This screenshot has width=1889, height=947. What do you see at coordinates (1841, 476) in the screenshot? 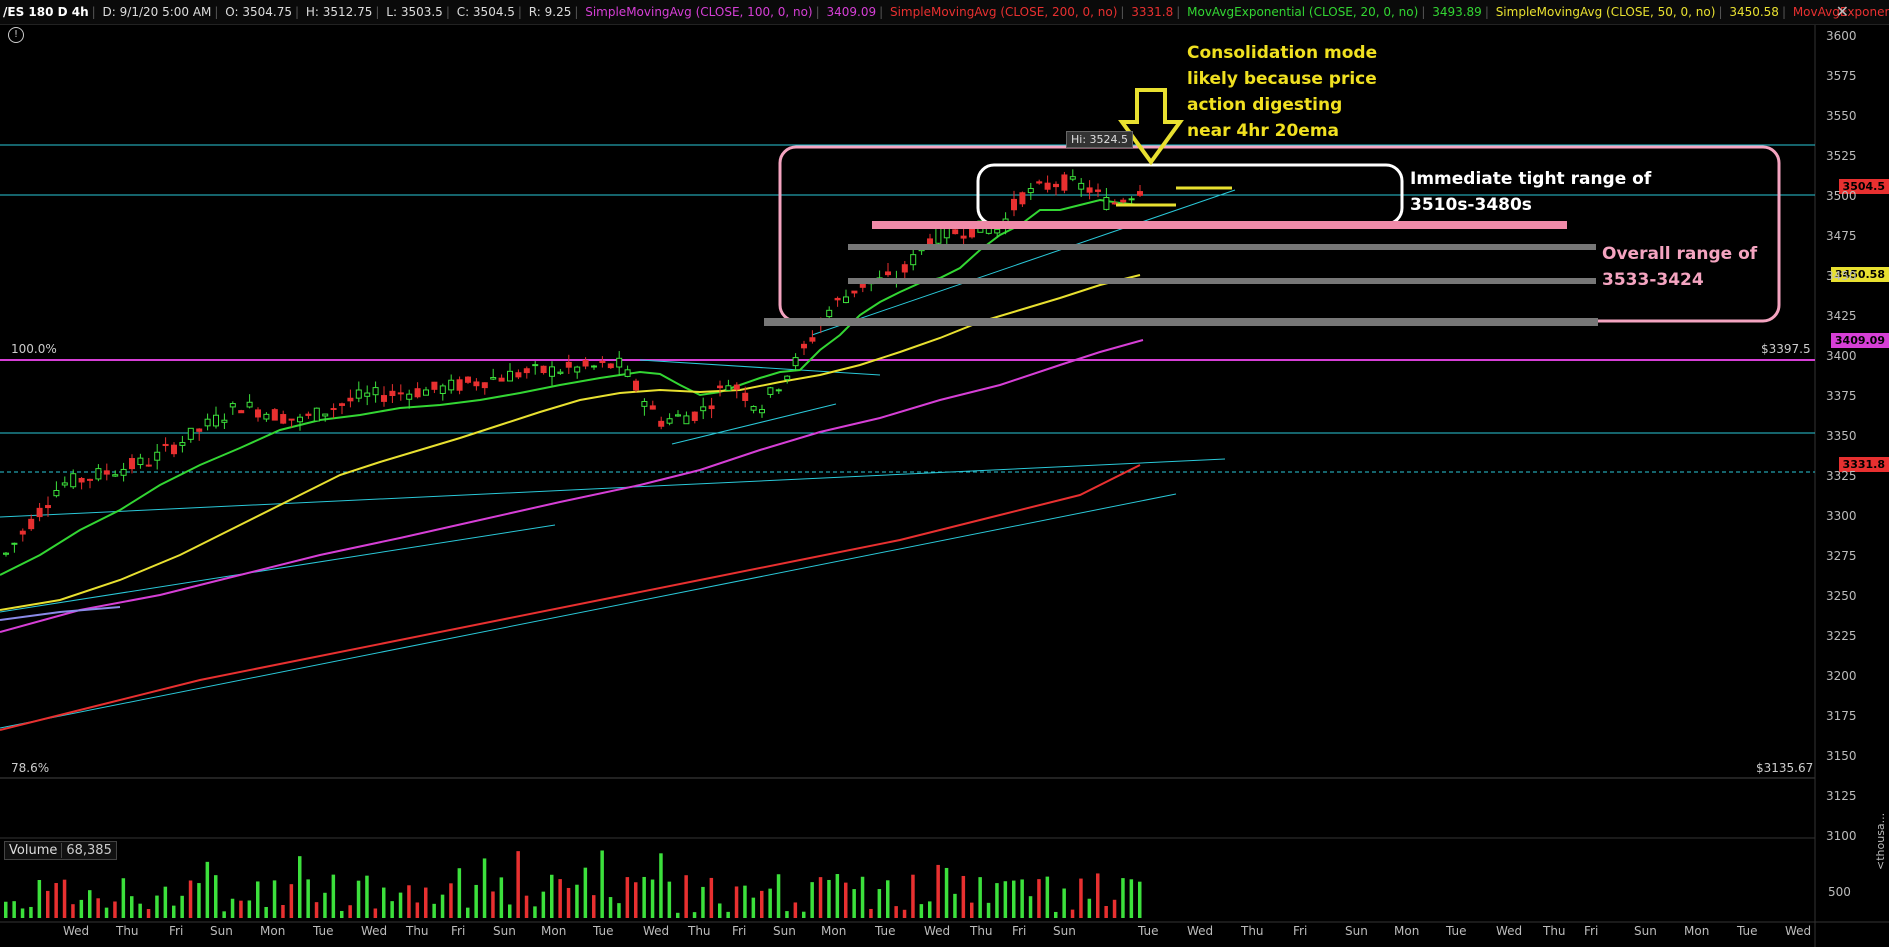
I see `y-tick-label: 3325` at bounding box center [1841, 476].